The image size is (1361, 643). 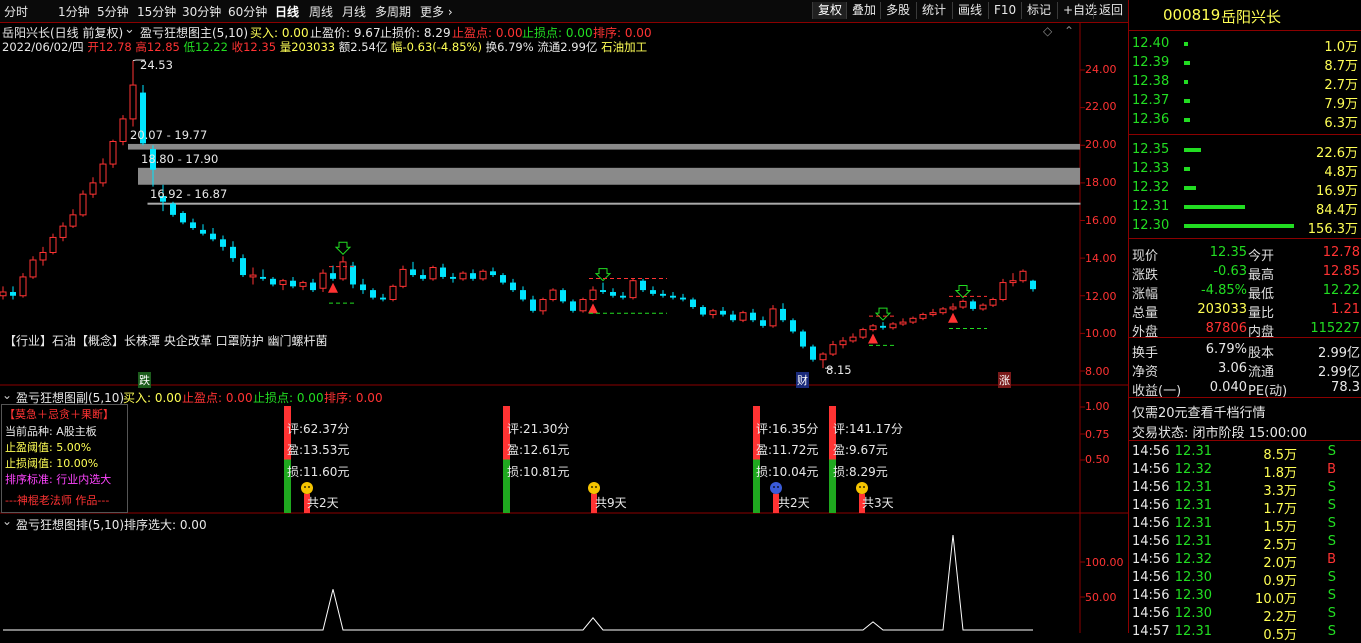 What do you see at coordinates (318, 472) in the screenshot?
I see `signal-loss: 损:11.60元` at bounding box center [318, 472].